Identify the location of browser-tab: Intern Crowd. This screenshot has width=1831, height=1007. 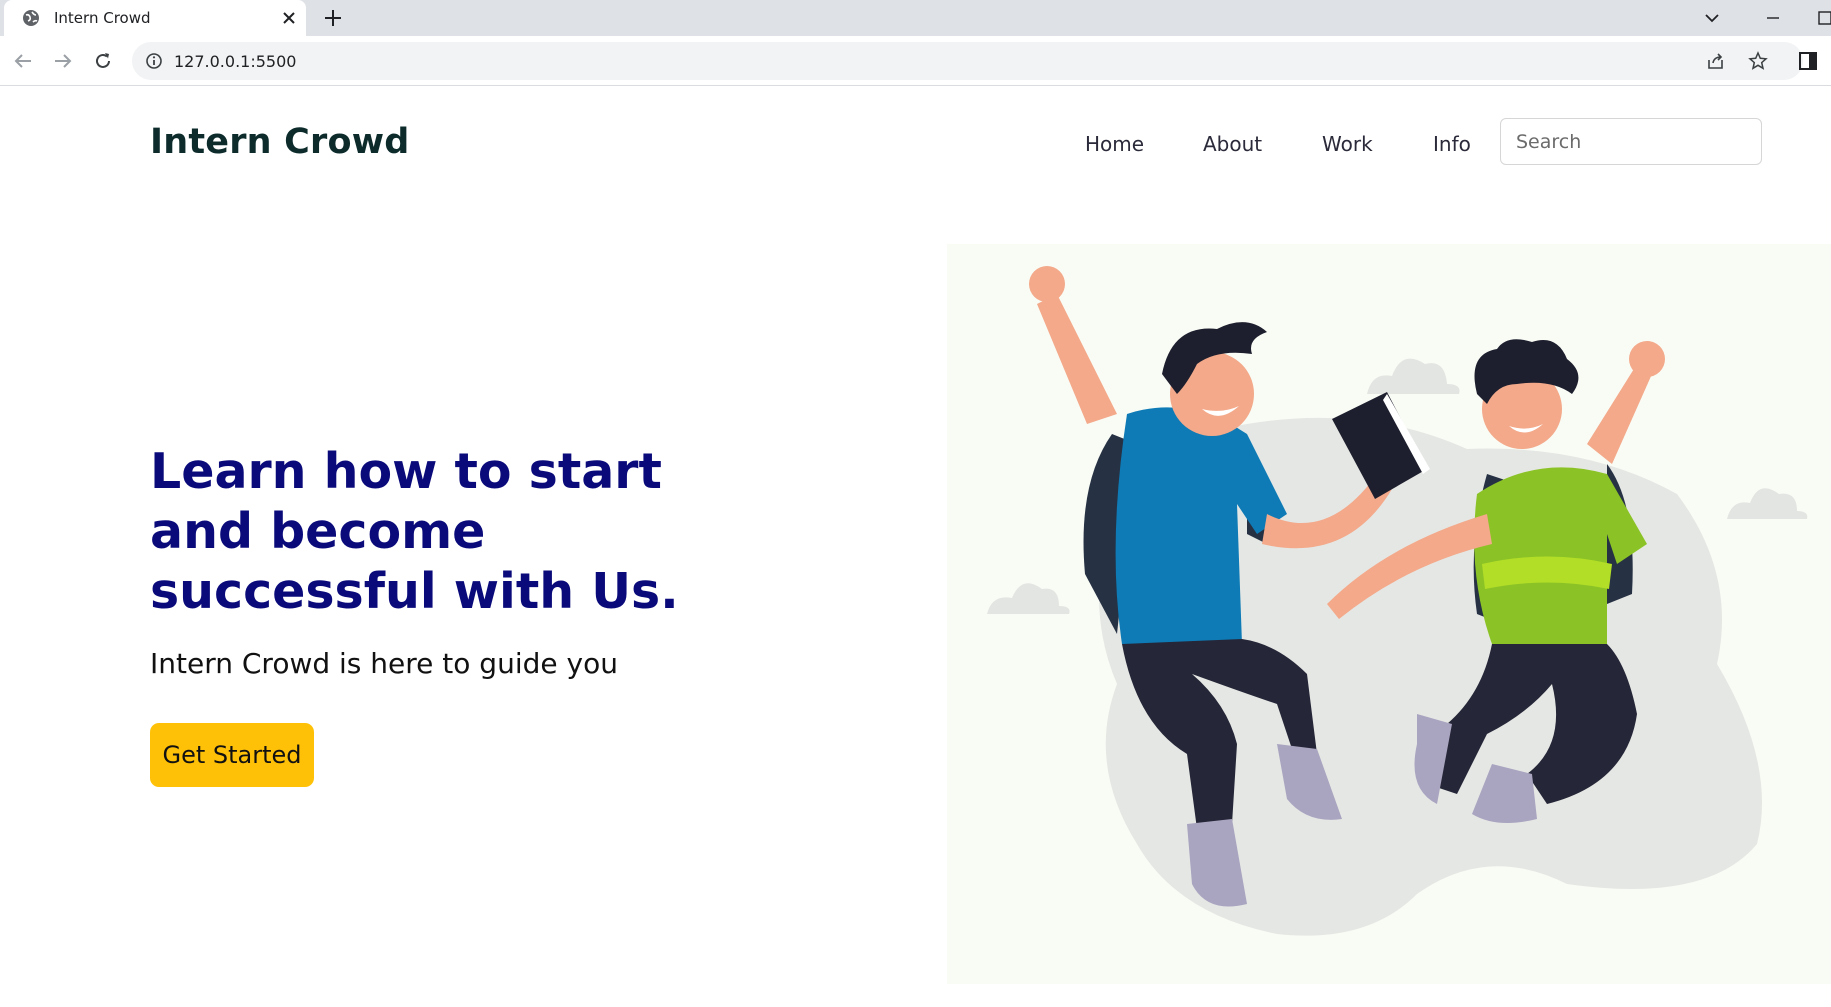
(155, 18).